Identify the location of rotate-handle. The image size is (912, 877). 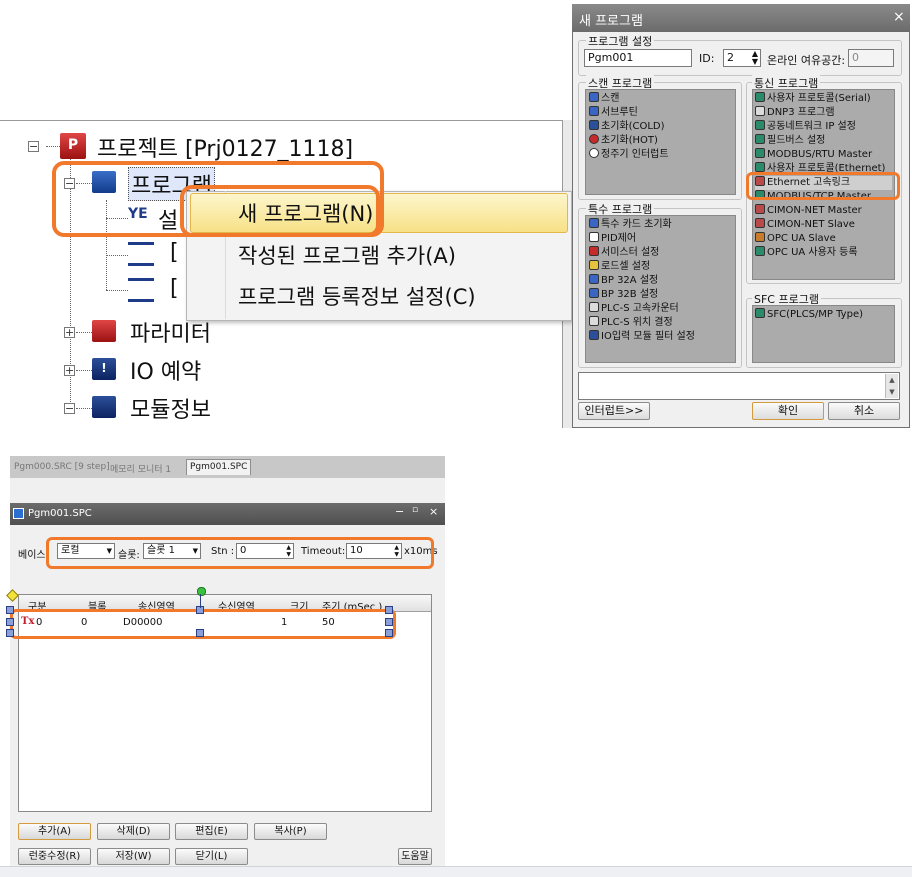
(201, 591).